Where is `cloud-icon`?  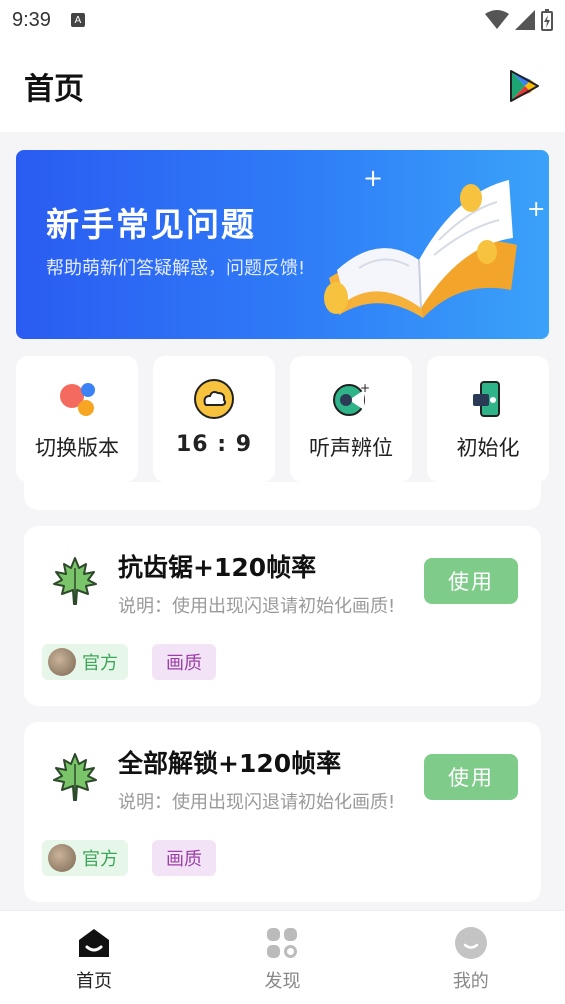
cloud-icon is located at coordinates (214, 399).